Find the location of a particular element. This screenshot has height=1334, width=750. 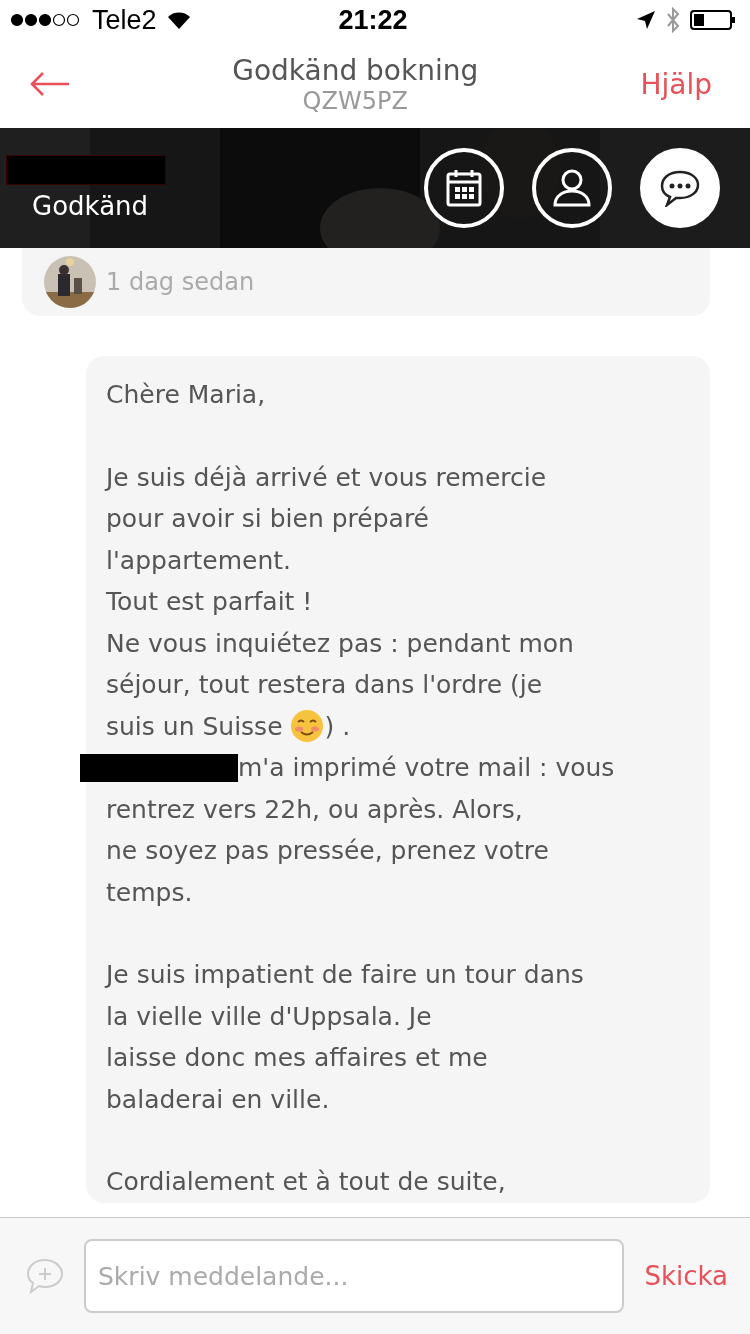

message-line: Cordialement et à tout de suite, is located at coordinates (306, 1182).